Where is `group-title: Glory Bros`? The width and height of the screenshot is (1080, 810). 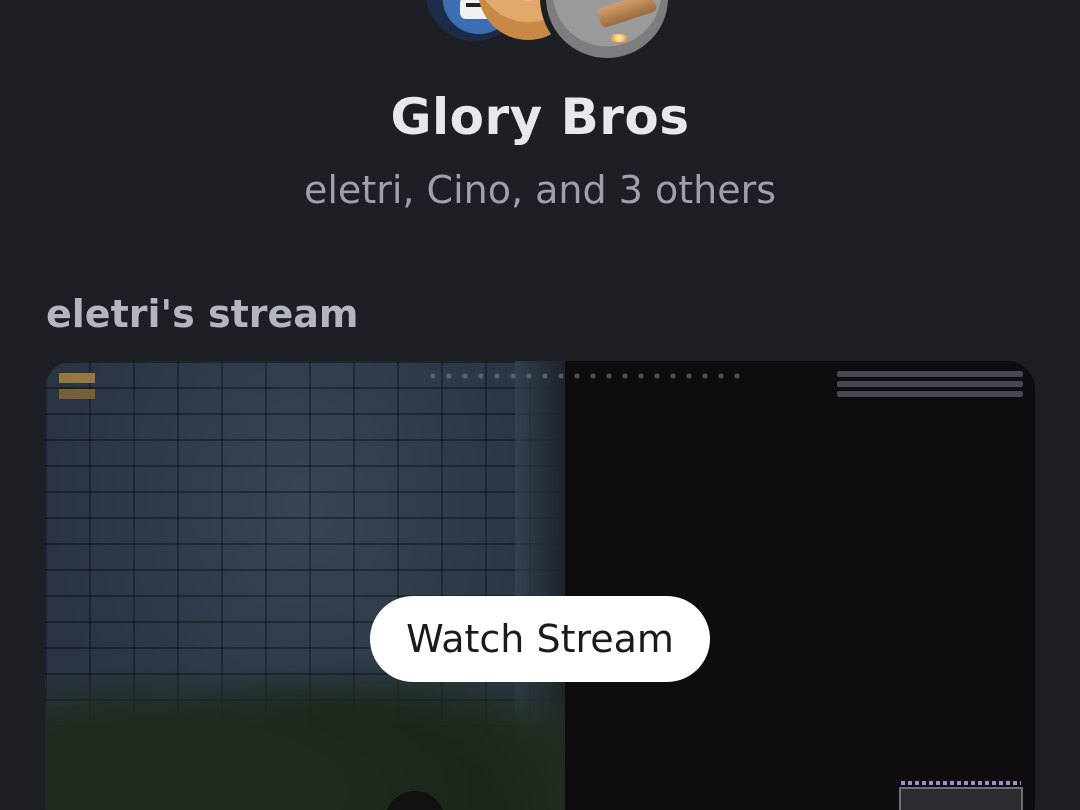 group-title: Glory Bros is located at coordinates (540, 117).